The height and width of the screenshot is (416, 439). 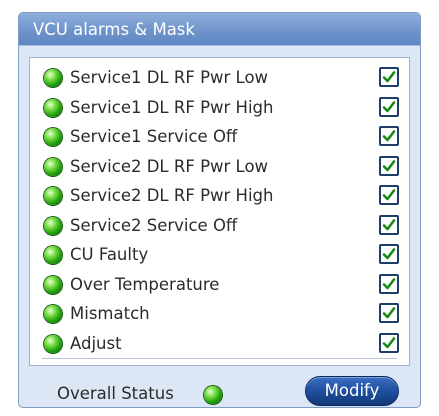 I want to click on divider, so click(x=219, y=358).